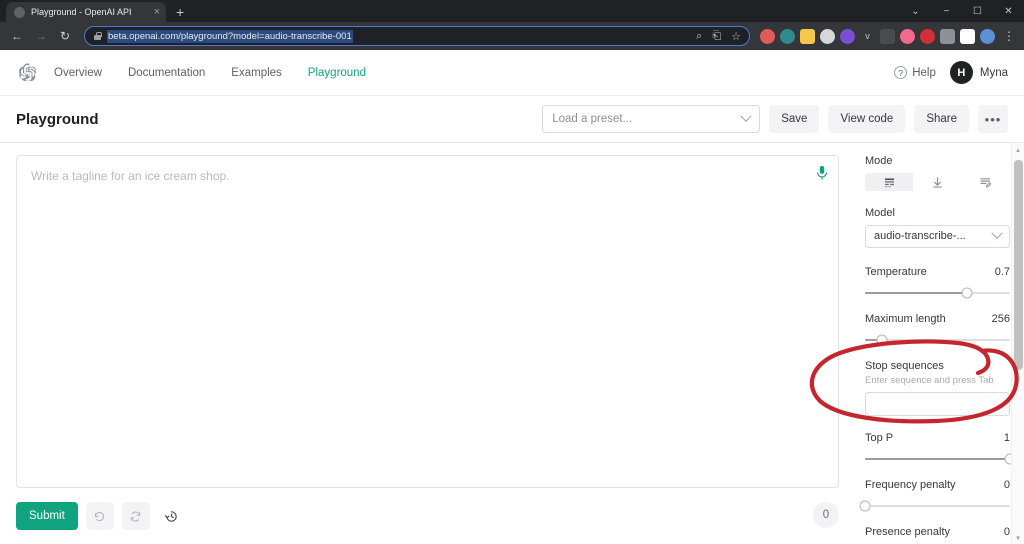 This screenshot has width=1024, height=544. What do you see at coordinates (880, 213) in the screenshot?
I see `model-label: Model` at bounding box center [880, 213].